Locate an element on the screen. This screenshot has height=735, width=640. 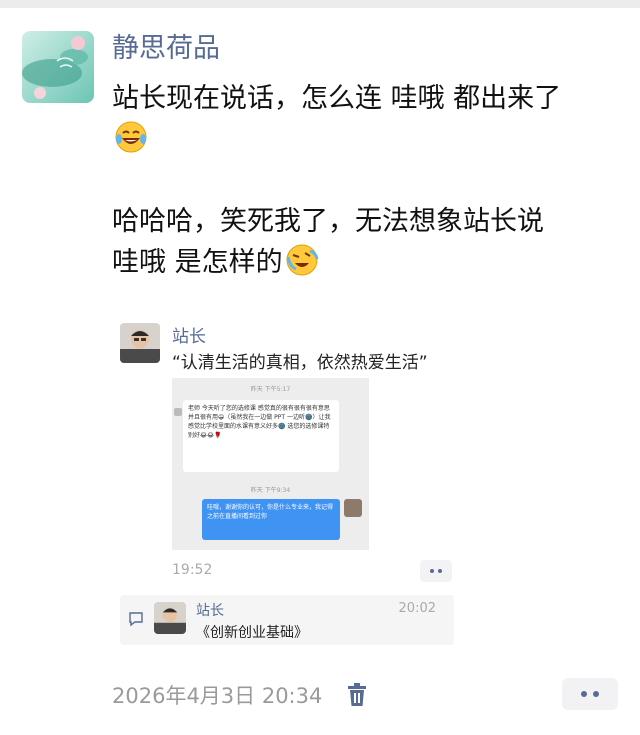
shared-more-button is located at coordinates (436, 571).